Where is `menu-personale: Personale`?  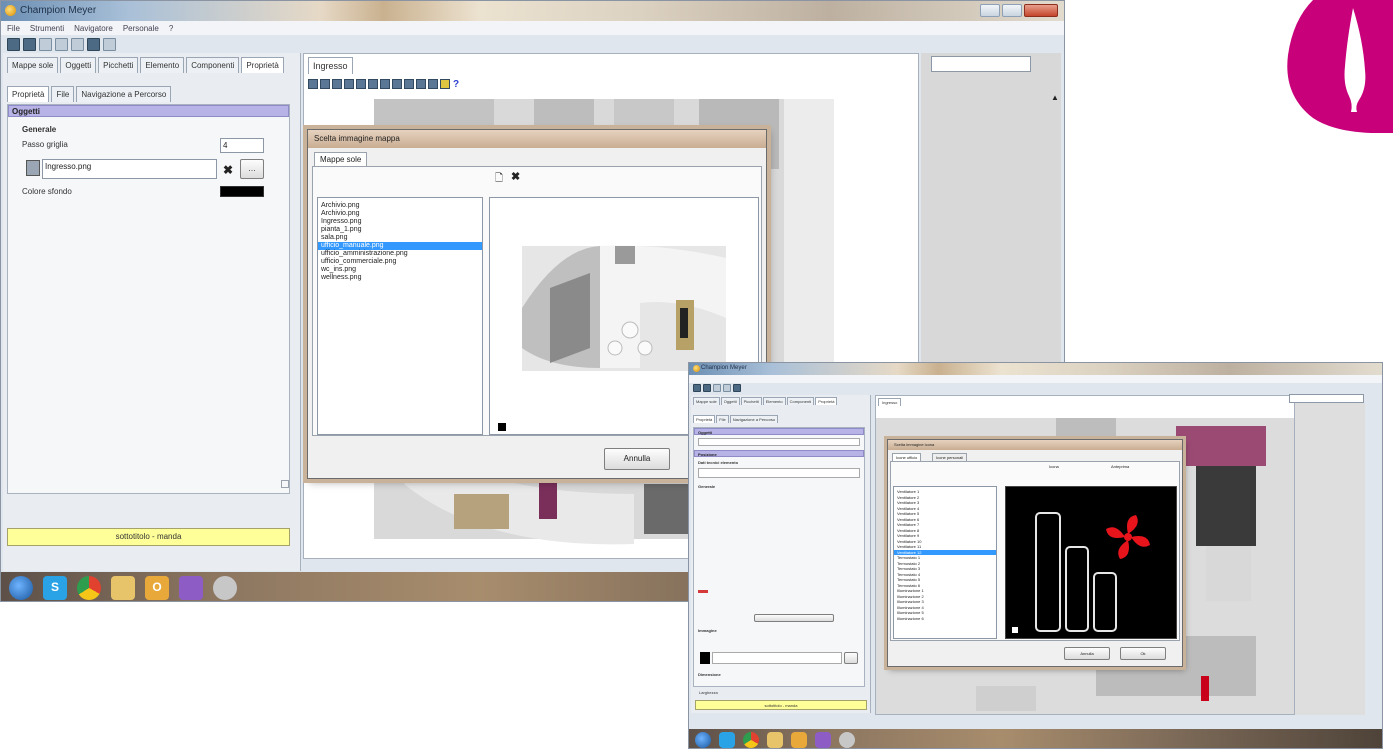 menu-personale: Personale is located at coordinates (141, 28).